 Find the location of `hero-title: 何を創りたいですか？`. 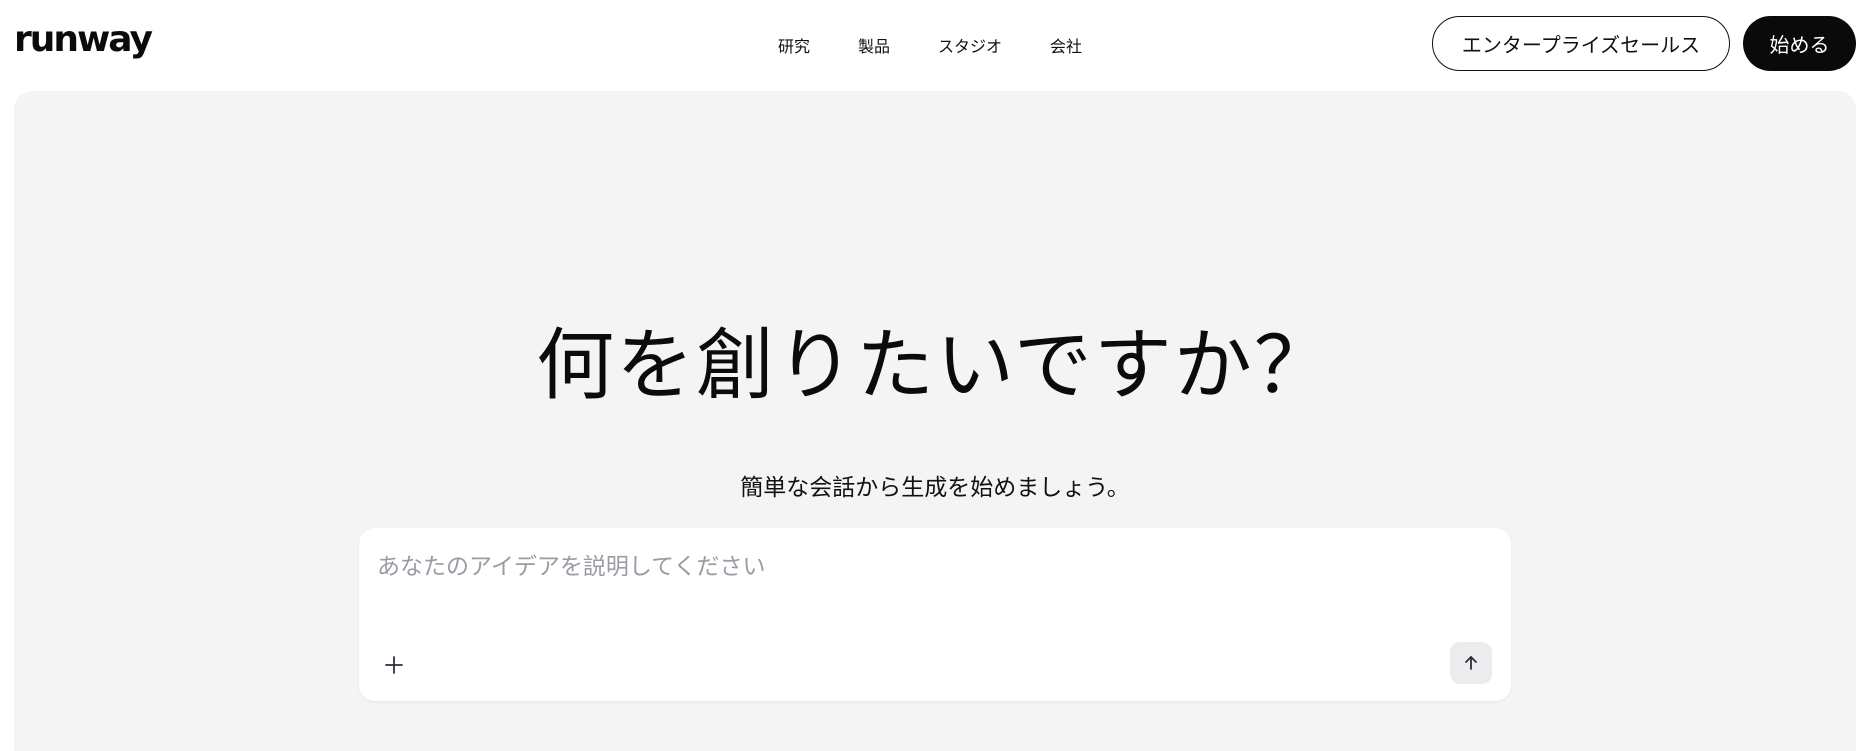

hero-title: 何を創りたいですか？ is located at coordinates (935, 366).